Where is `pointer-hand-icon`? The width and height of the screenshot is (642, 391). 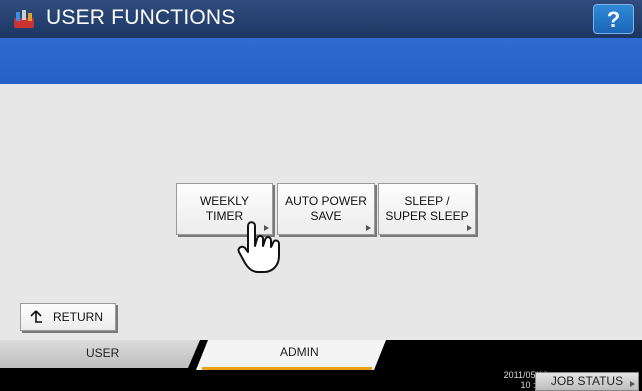 pointer-hand-icon is located at coordinates (258, 247).